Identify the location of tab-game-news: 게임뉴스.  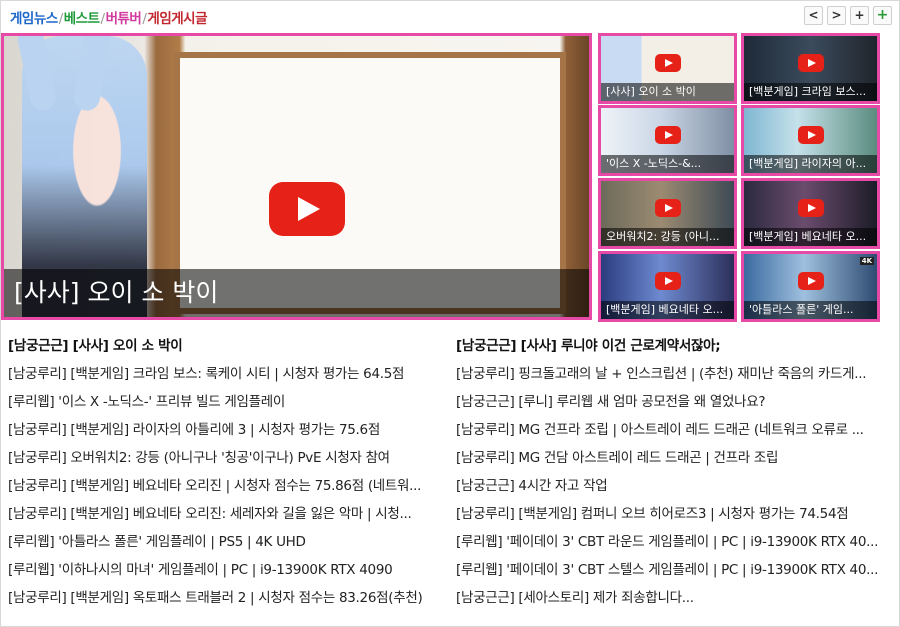
(34, 19).